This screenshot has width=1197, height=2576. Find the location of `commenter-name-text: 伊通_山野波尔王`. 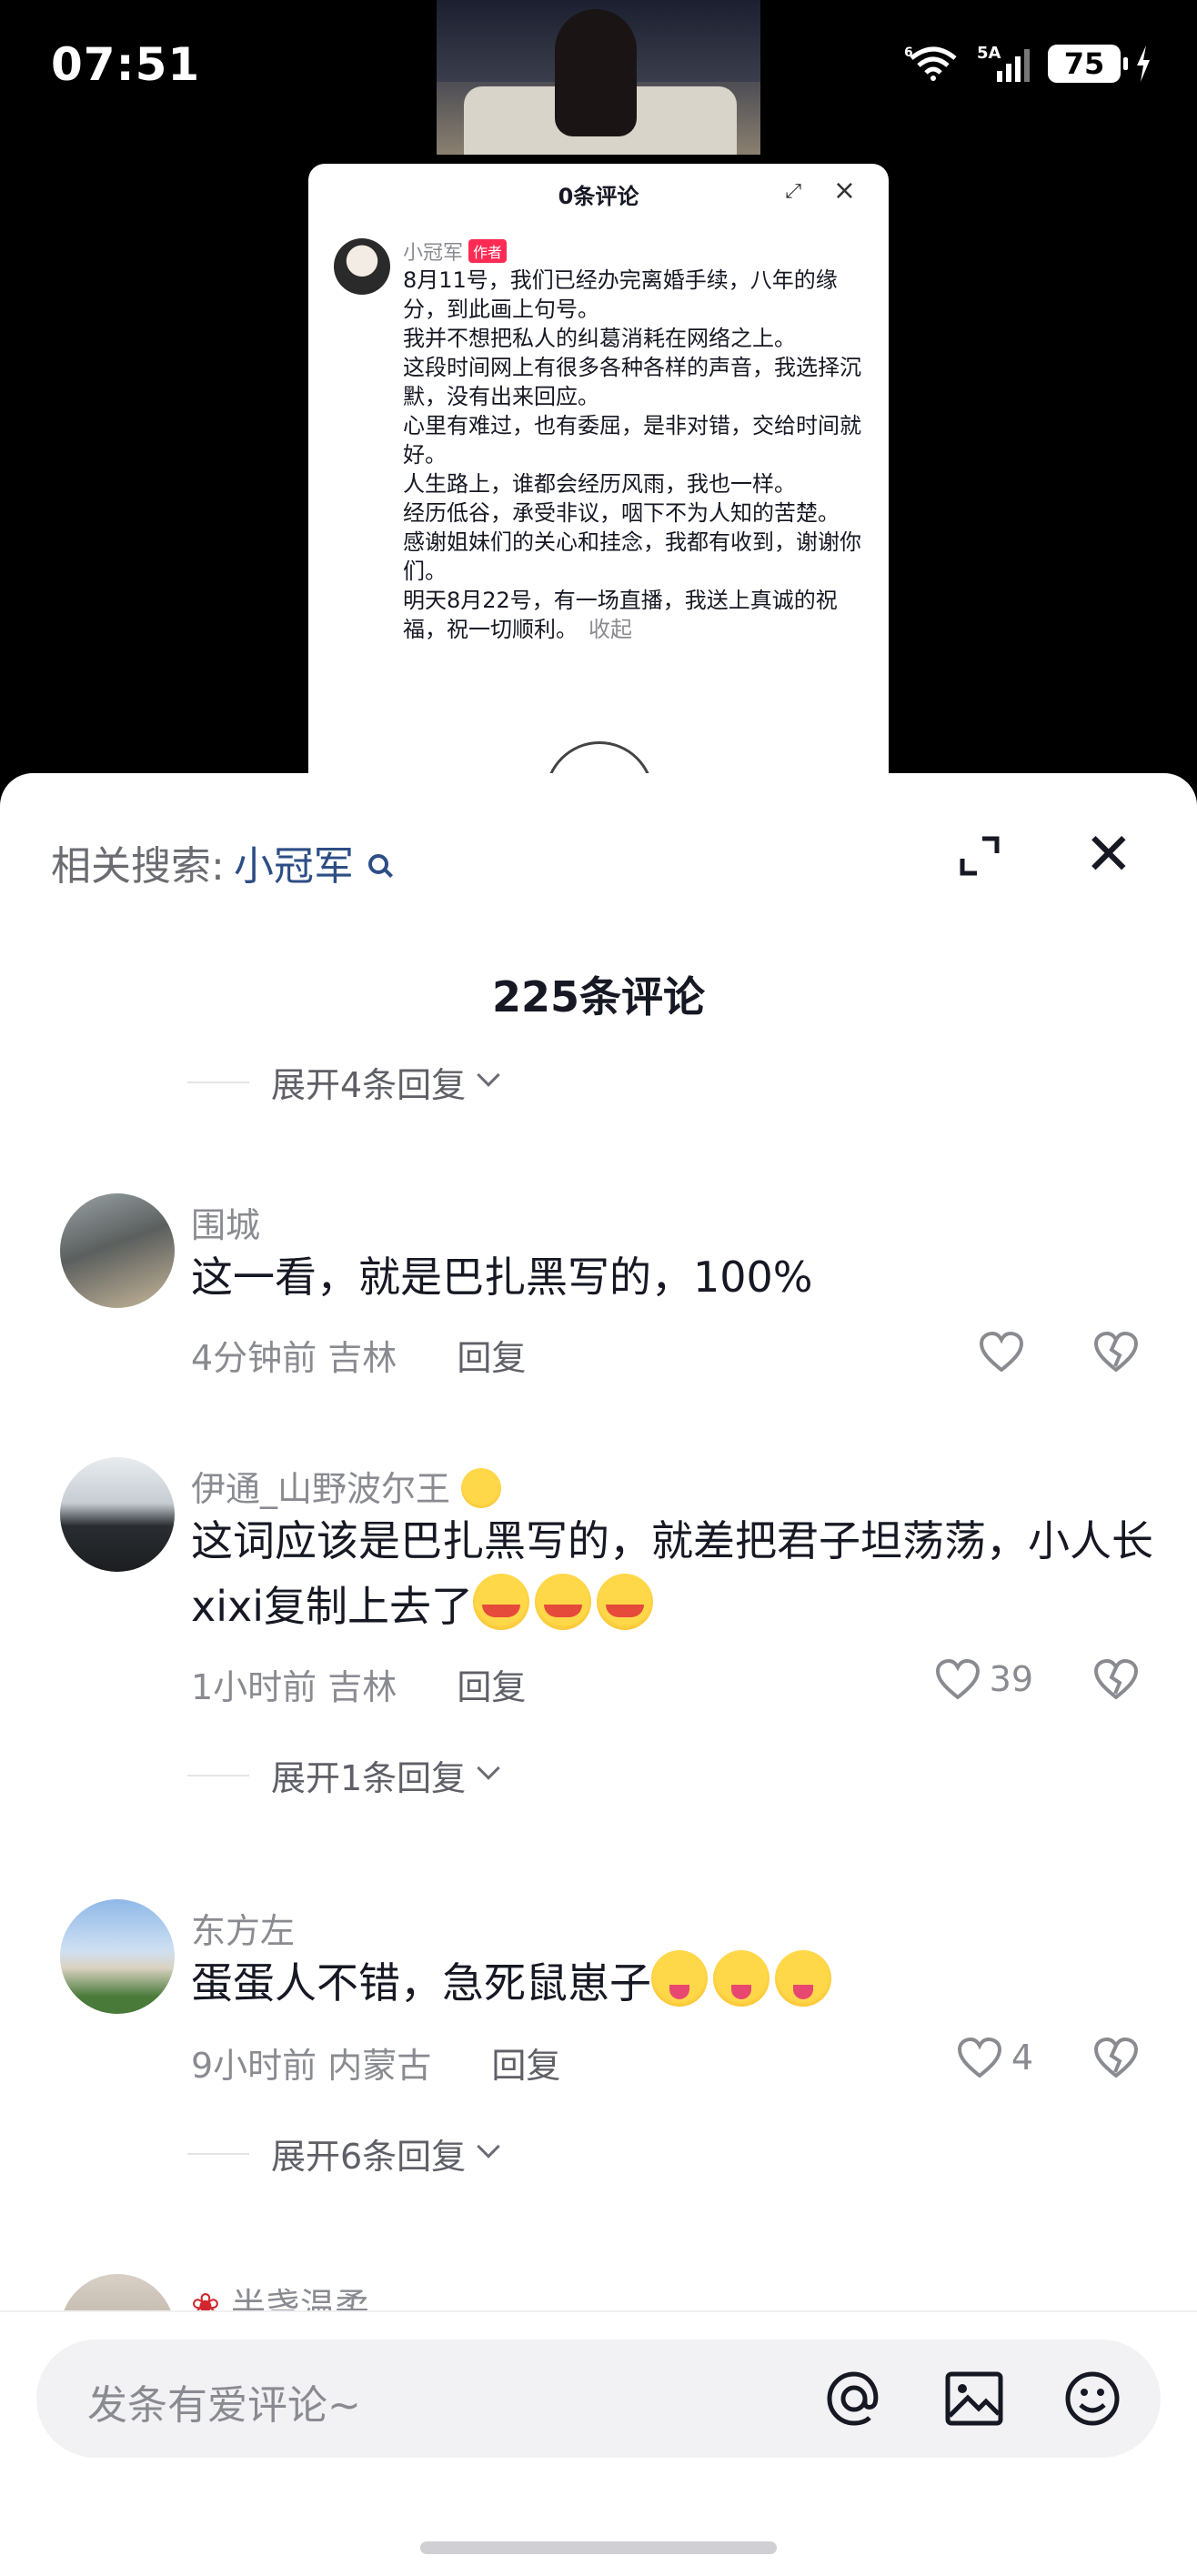

commenter-name-text: 伊通_山野波尔王 is located at coordinates (321, 1489).